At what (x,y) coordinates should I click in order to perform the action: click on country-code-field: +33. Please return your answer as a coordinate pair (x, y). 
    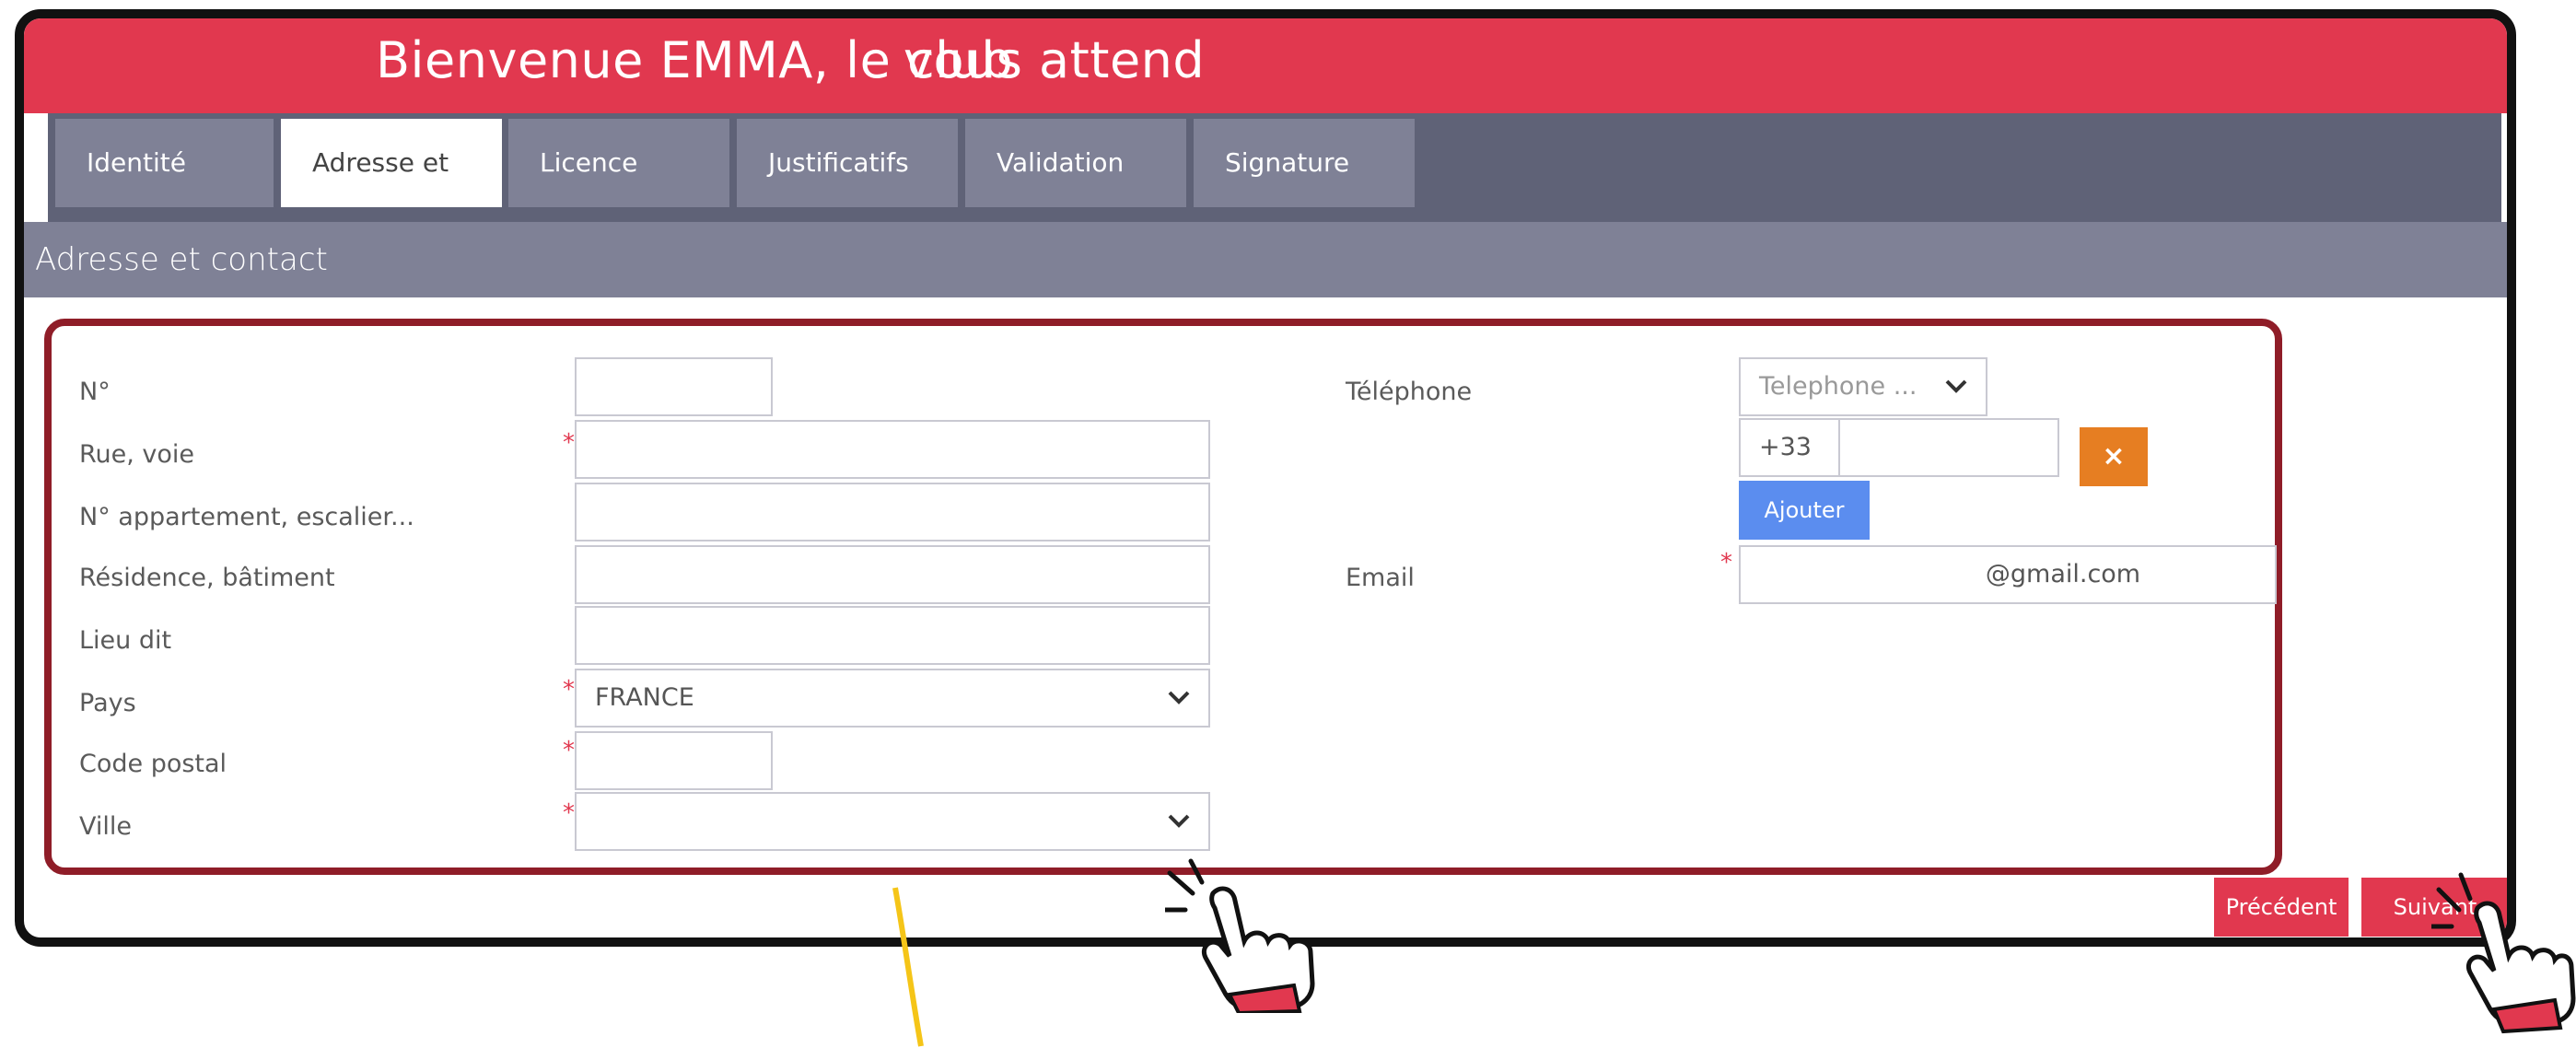
    Looking at the image, I should click on (1789, 447).